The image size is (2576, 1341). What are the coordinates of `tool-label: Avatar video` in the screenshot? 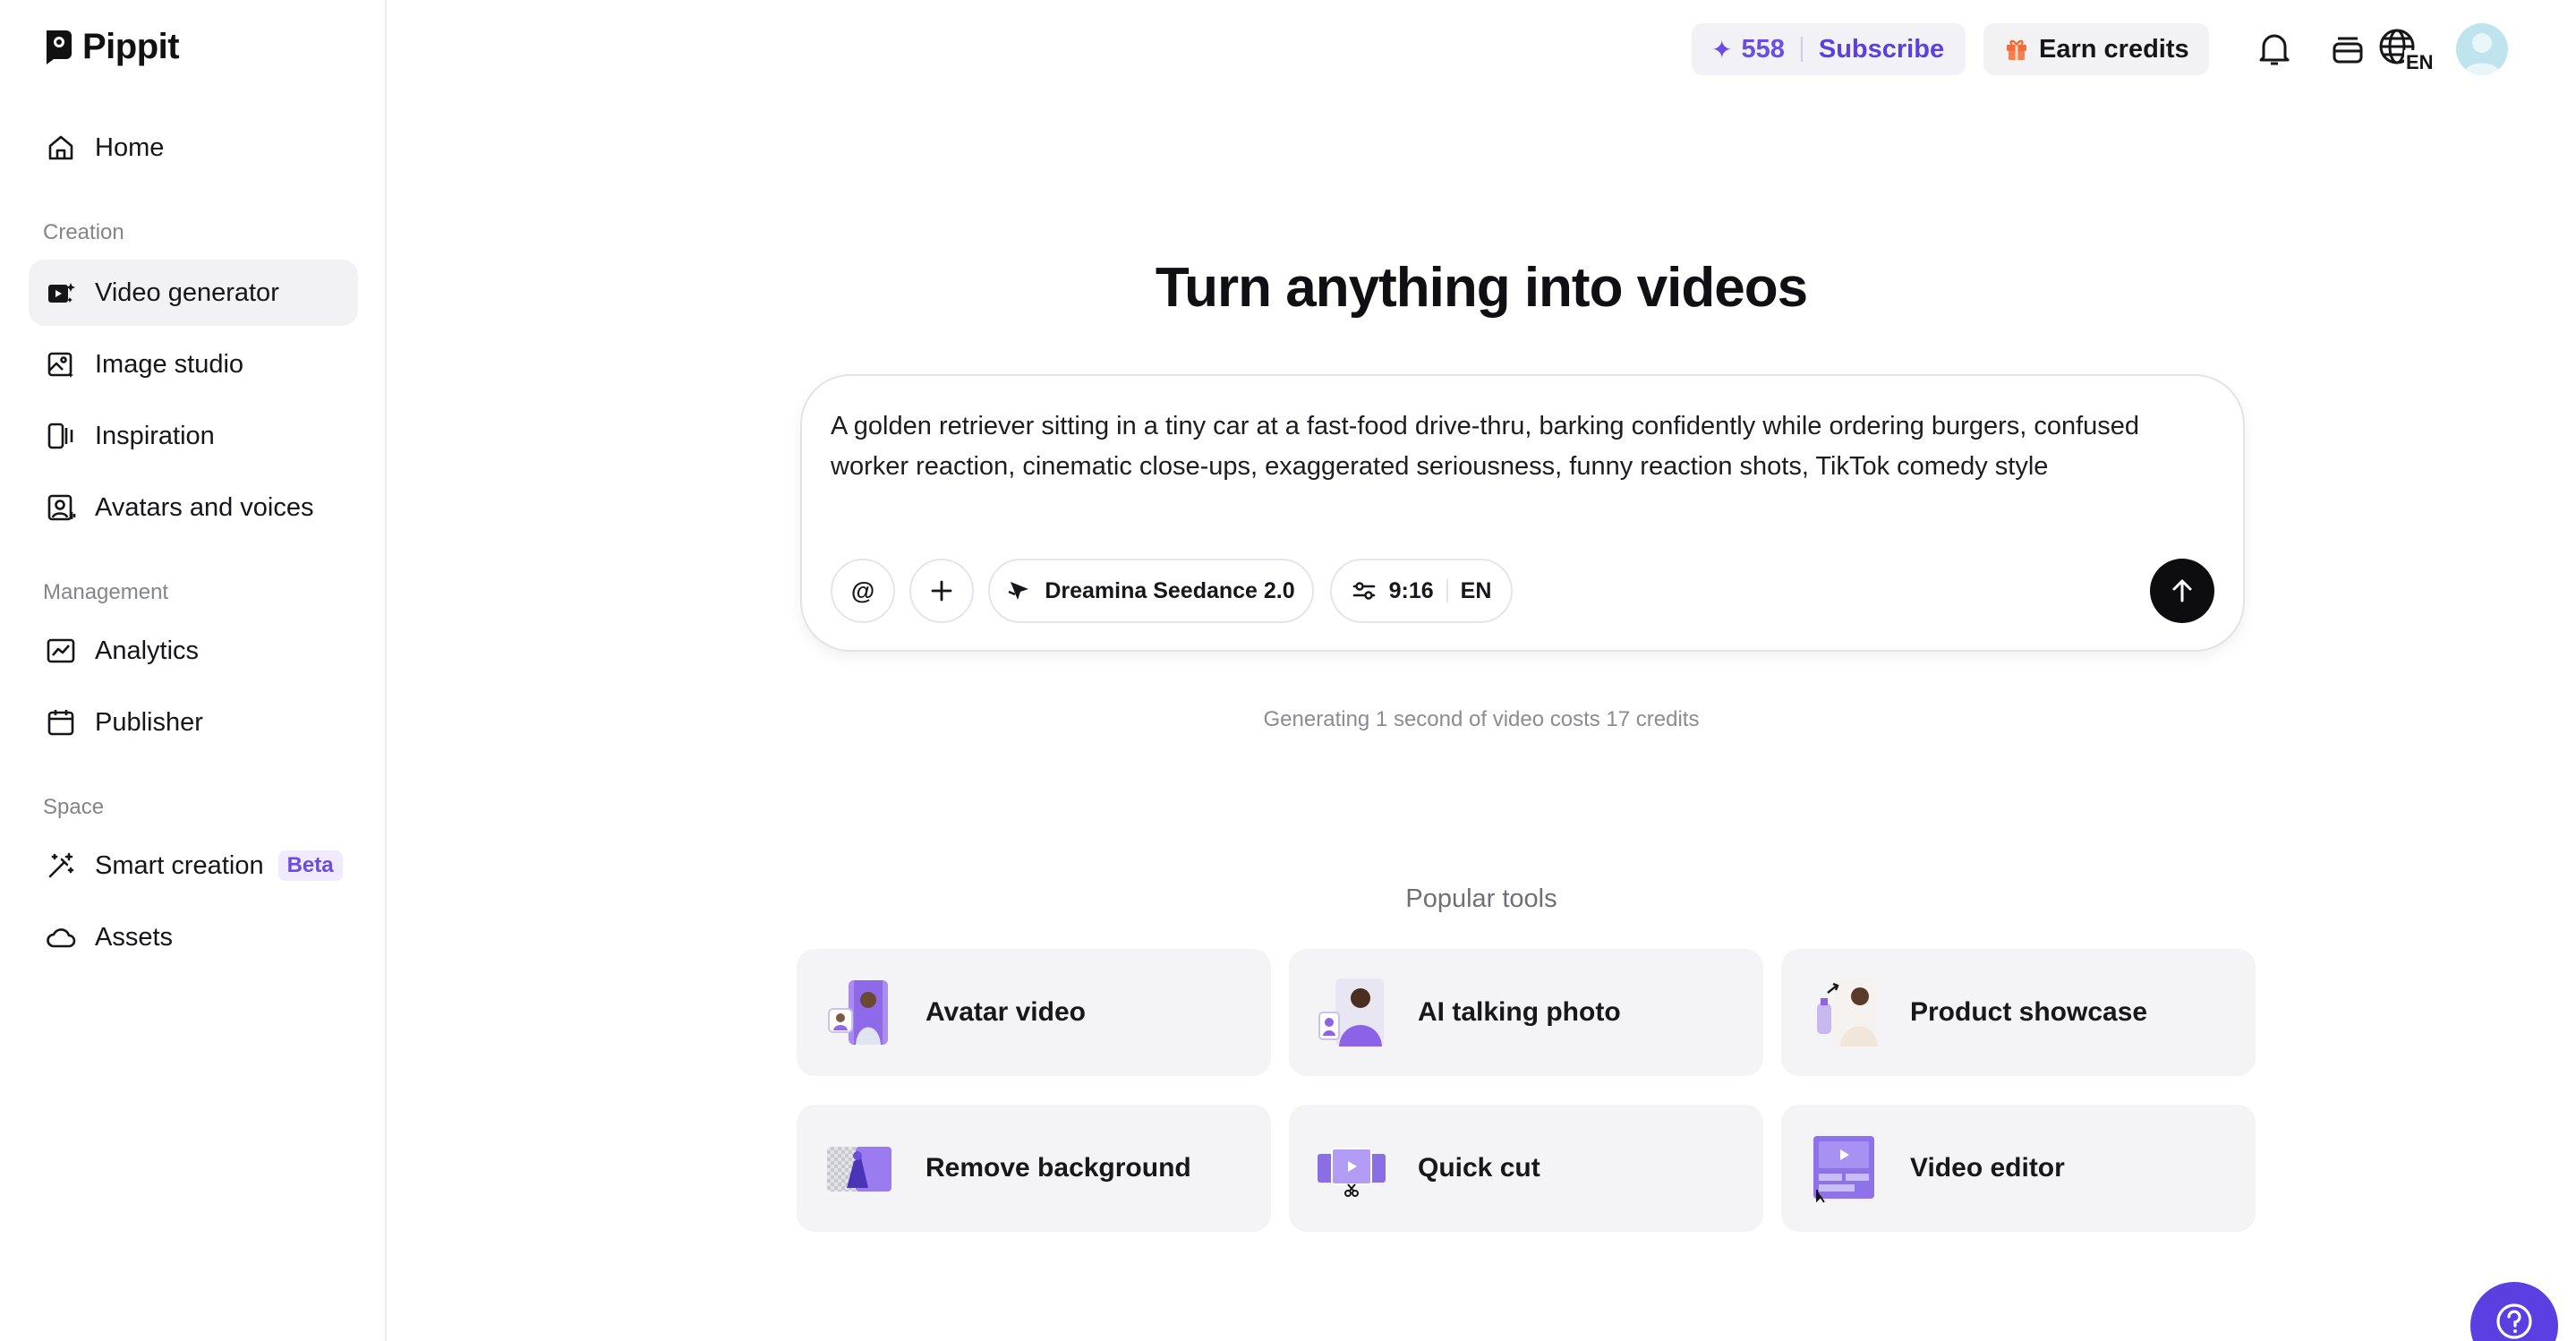 It's located at (1005, 1012).